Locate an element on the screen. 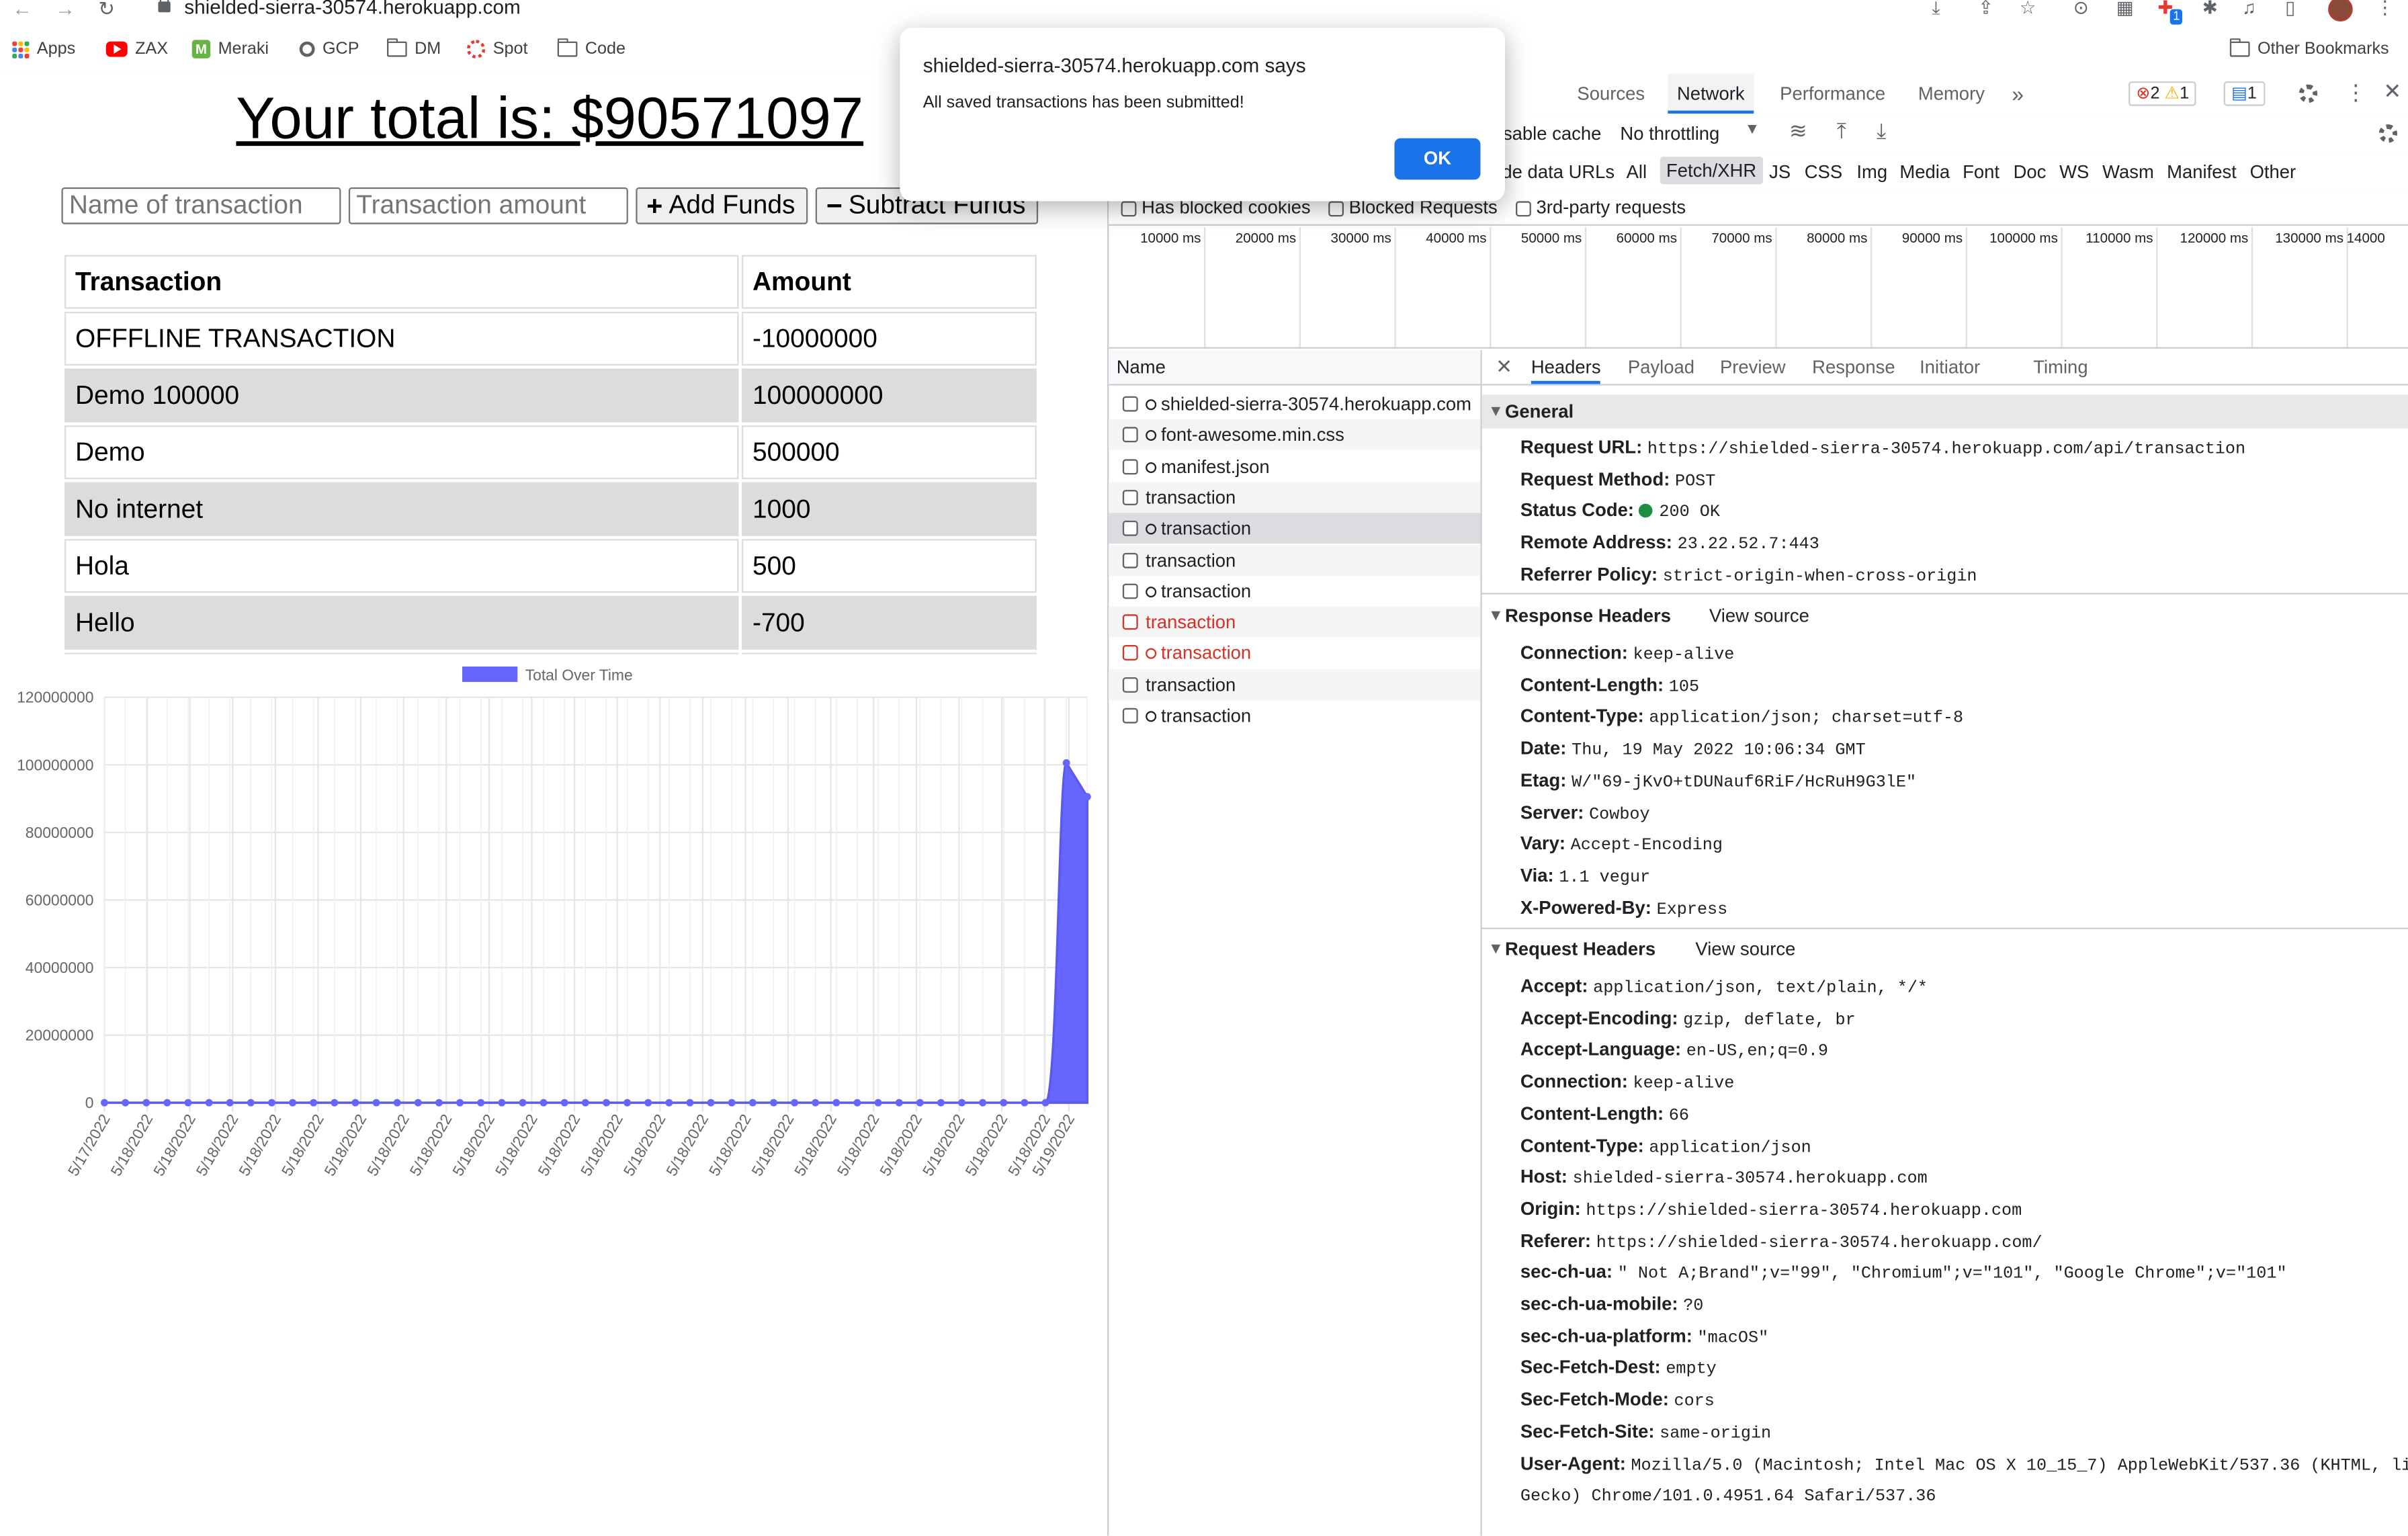  reload-icon: ↻ is located at coordinates (106, 9).